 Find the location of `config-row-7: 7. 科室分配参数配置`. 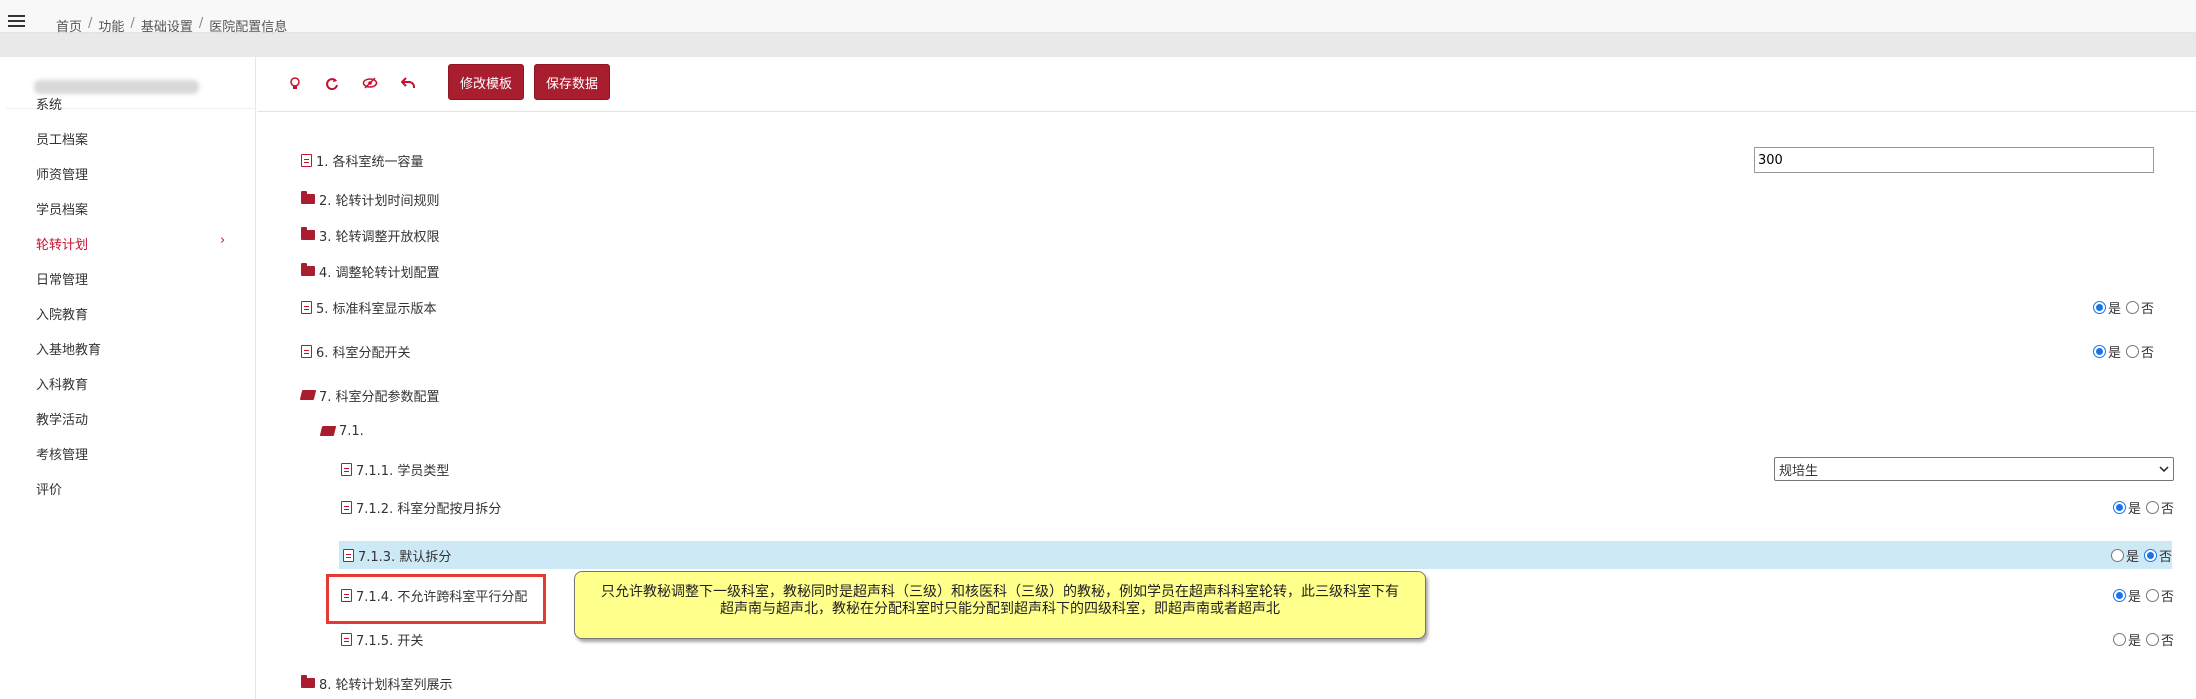

config-row-7: 7. 科室分配参数配置 is located at coordinates (1240, 395).